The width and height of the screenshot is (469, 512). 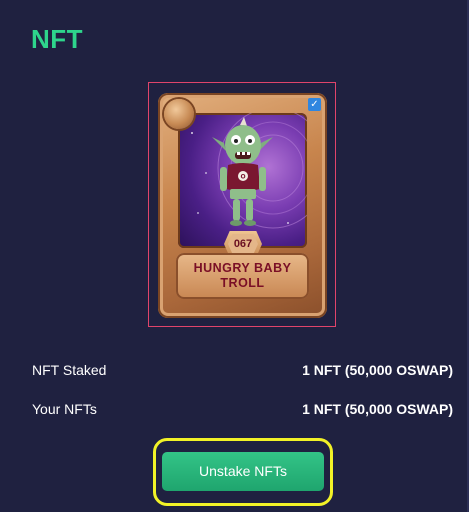 I want to click on card-name-plate: HUNGRY BABY TROLL, so click(x=242, y=276).